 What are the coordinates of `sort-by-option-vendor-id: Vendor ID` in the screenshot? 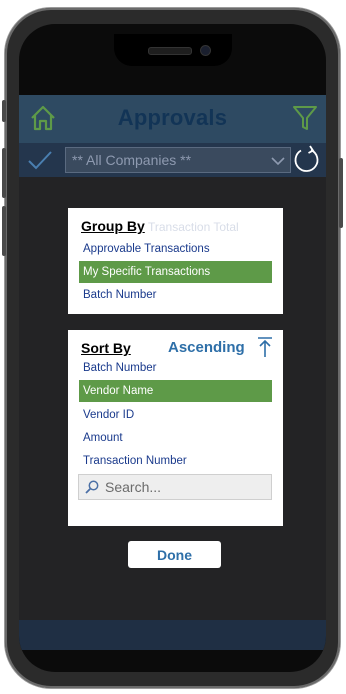 It's located at (175, 415).